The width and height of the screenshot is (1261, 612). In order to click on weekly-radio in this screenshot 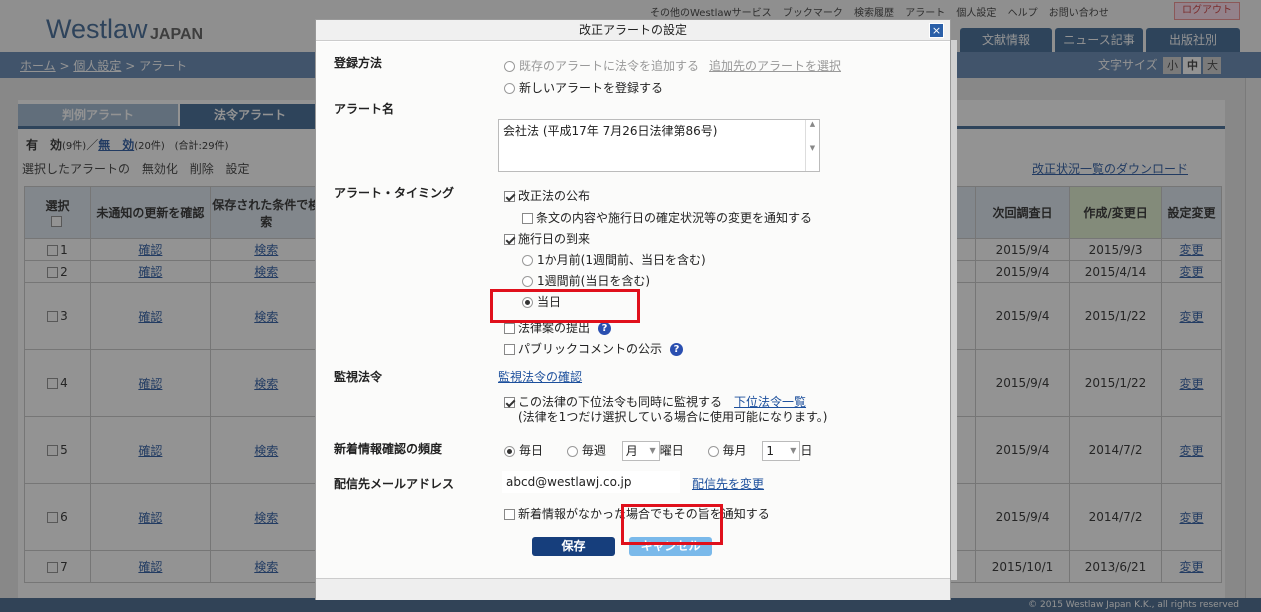, I will do `click(572, 451)`.